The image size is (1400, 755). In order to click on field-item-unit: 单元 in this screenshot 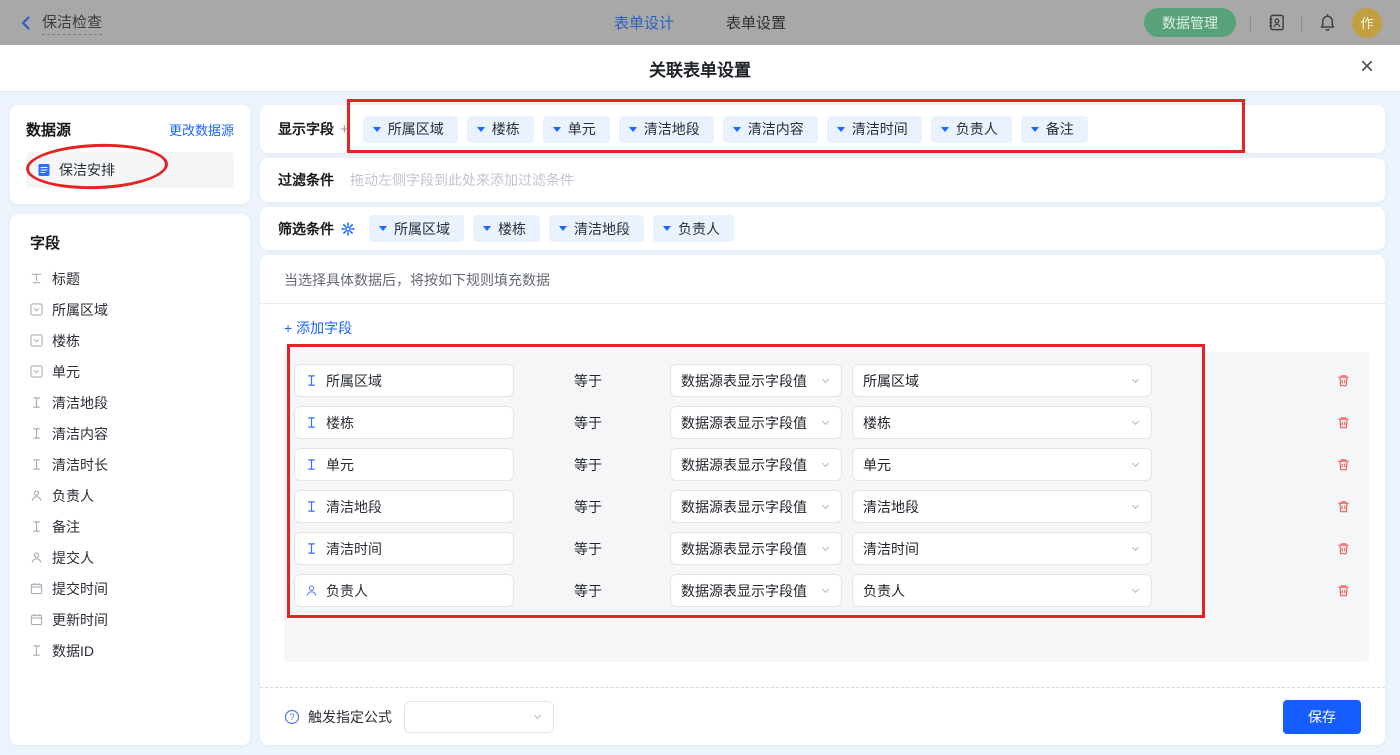, I will do `click(130, 371)`.